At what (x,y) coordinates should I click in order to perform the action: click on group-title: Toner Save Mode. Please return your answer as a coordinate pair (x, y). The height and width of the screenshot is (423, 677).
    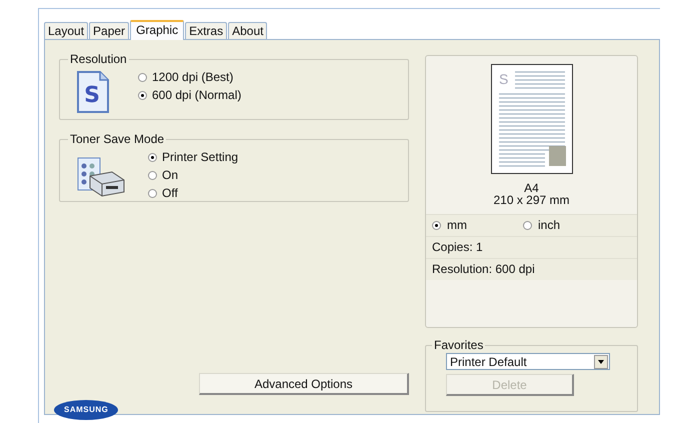
    Looking at the image, I should click on (117, 139).